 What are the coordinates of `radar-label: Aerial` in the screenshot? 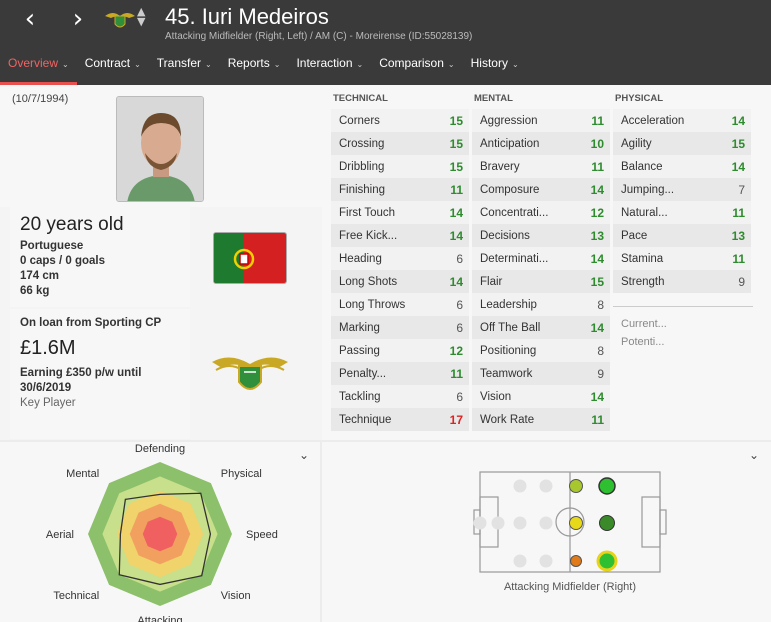 It's located at (60, 535).